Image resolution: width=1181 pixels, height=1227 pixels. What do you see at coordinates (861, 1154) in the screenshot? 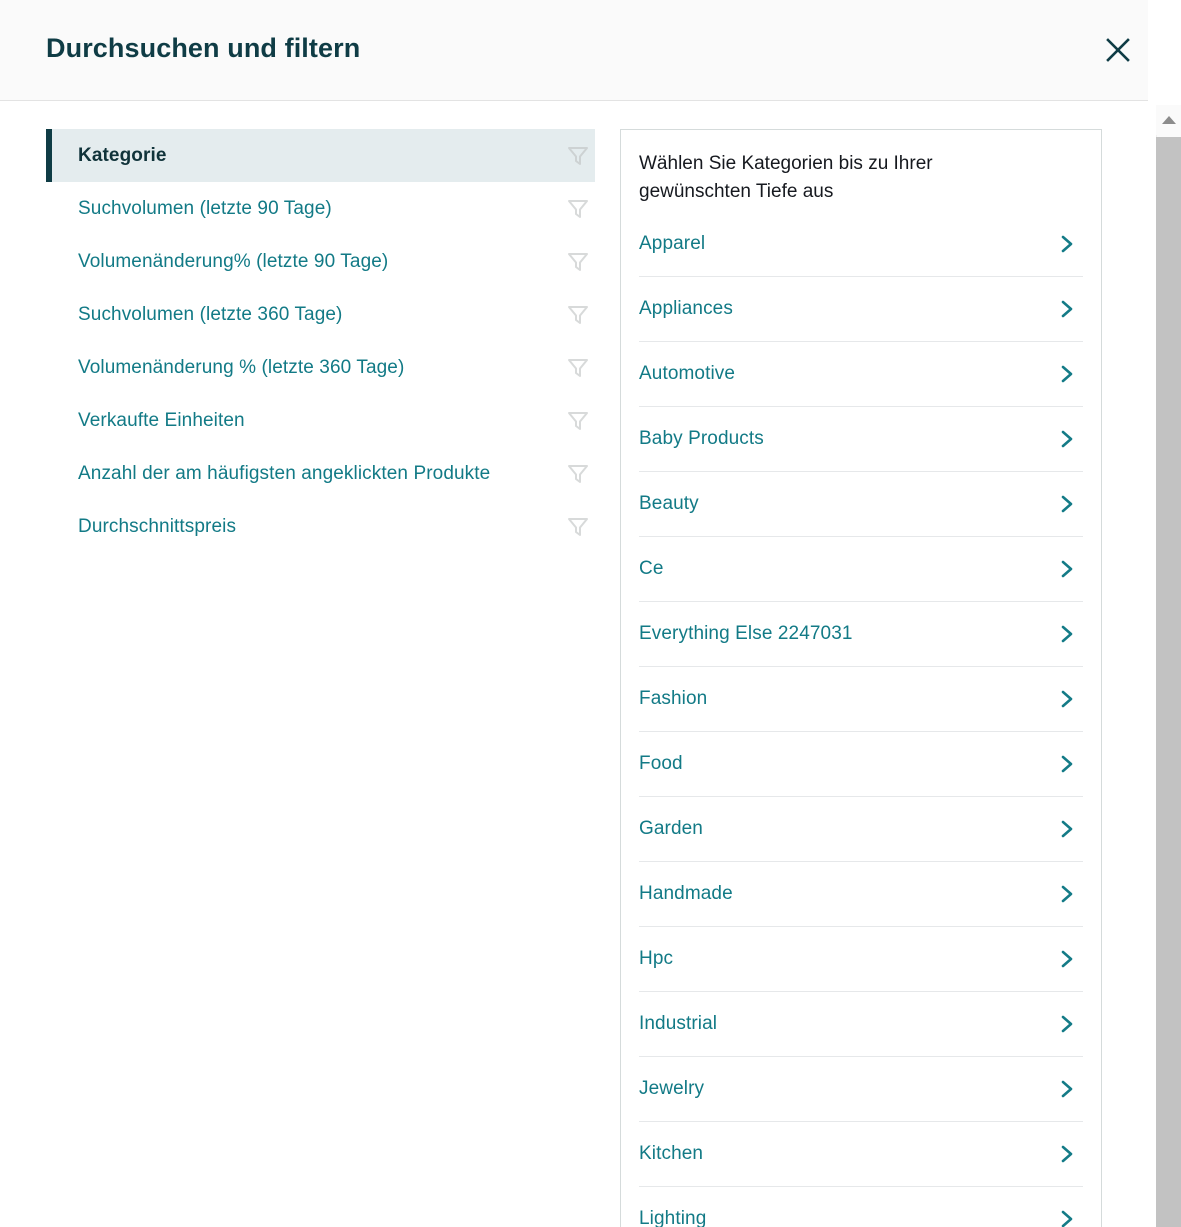
I see `category-row-kitchen: Kitchen` at bounding box center [861, 1154].